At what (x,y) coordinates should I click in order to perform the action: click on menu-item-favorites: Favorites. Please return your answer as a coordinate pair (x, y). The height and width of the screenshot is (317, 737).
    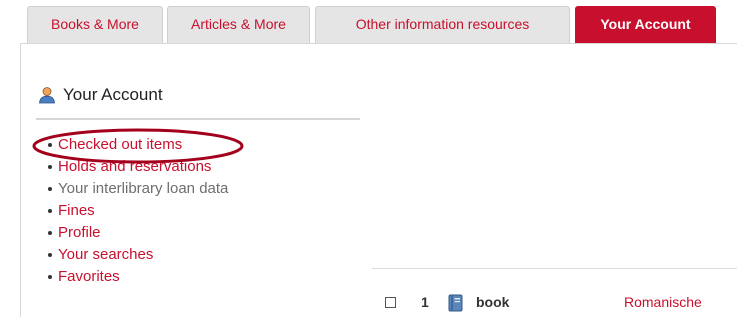
    Looking at the image, I should click on (138, 277).